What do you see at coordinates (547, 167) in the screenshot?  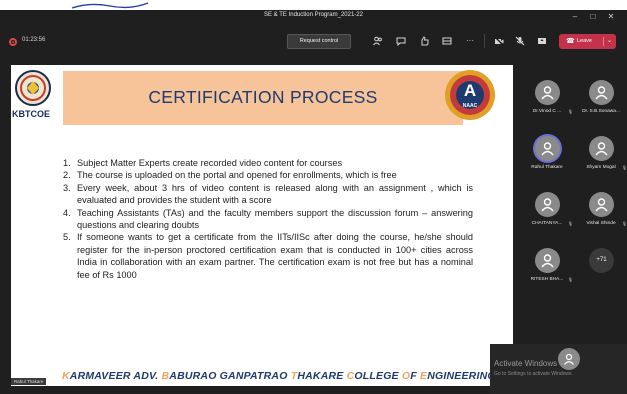 I see `participant-name: Rahul Thakare` at bounding box center [547, 167].